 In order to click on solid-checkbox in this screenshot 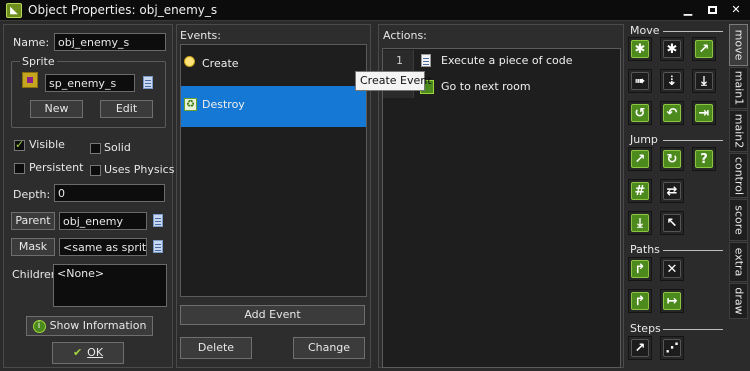, I will do `click(95, 148)`.